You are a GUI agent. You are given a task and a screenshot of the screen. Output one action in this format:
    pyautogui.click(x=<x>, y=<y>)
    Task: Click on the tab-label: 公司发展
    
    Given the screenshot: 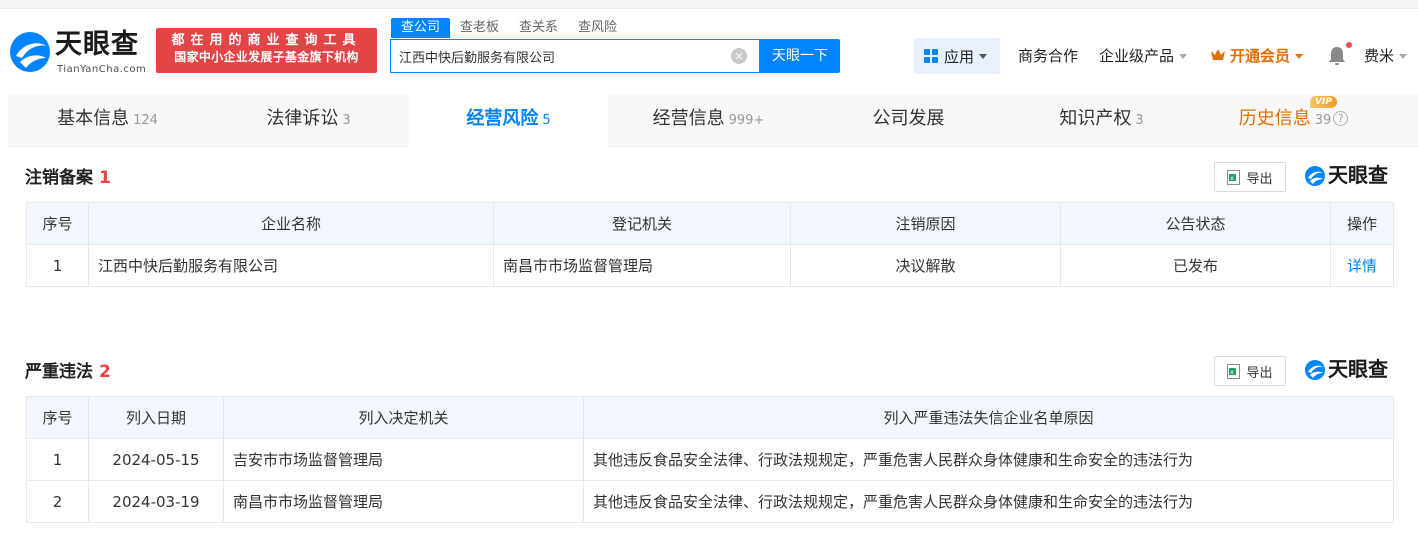 What is the action you would take?
    pyautogui.click(x=908, y=118)
    